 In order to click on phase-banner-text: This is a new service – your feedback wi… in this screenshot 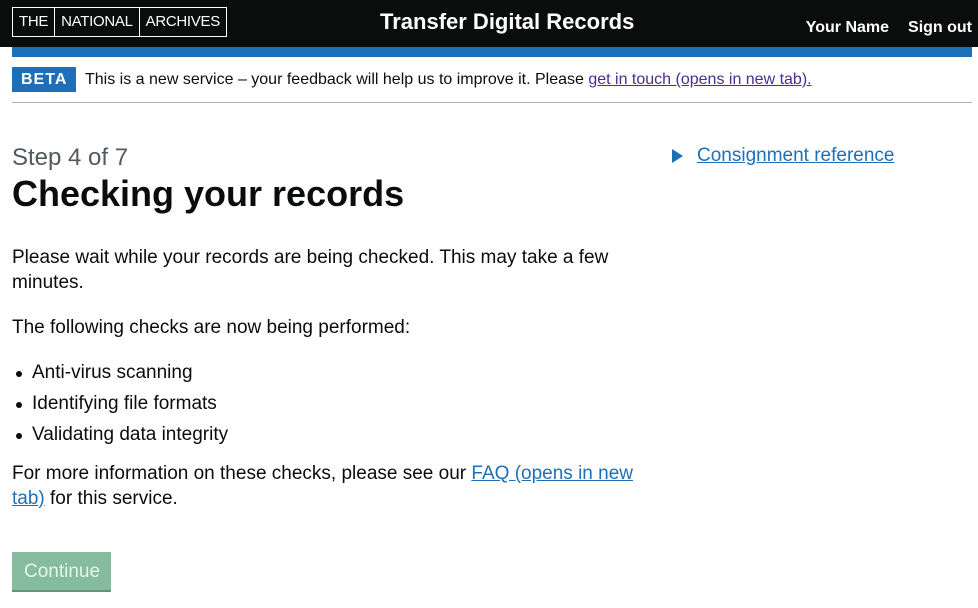, I will do `click(448, 80)`.